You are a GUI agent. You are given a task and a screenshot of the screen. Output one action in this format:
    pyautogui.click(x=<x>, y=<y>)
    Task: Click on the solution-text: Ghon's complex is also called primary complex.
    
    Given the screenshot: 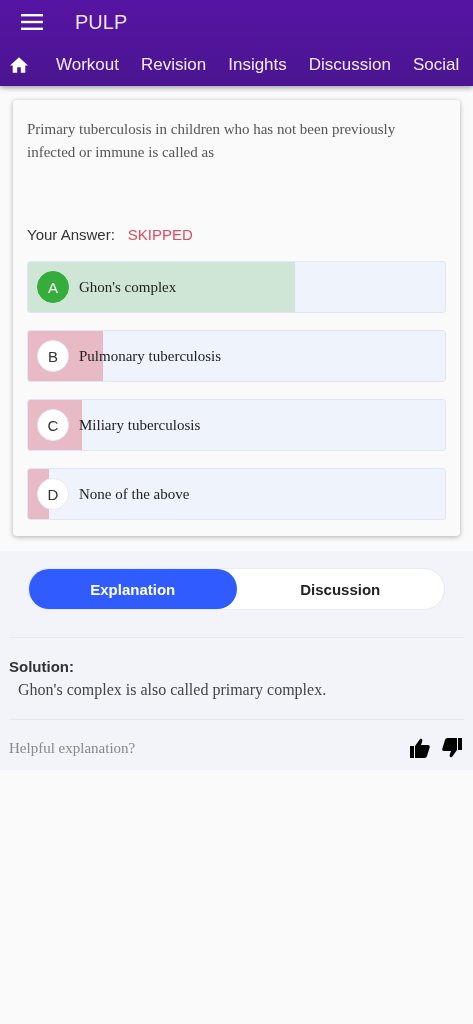 What is the action you would take?
    pyautogui.click(x=172, y=690)
    